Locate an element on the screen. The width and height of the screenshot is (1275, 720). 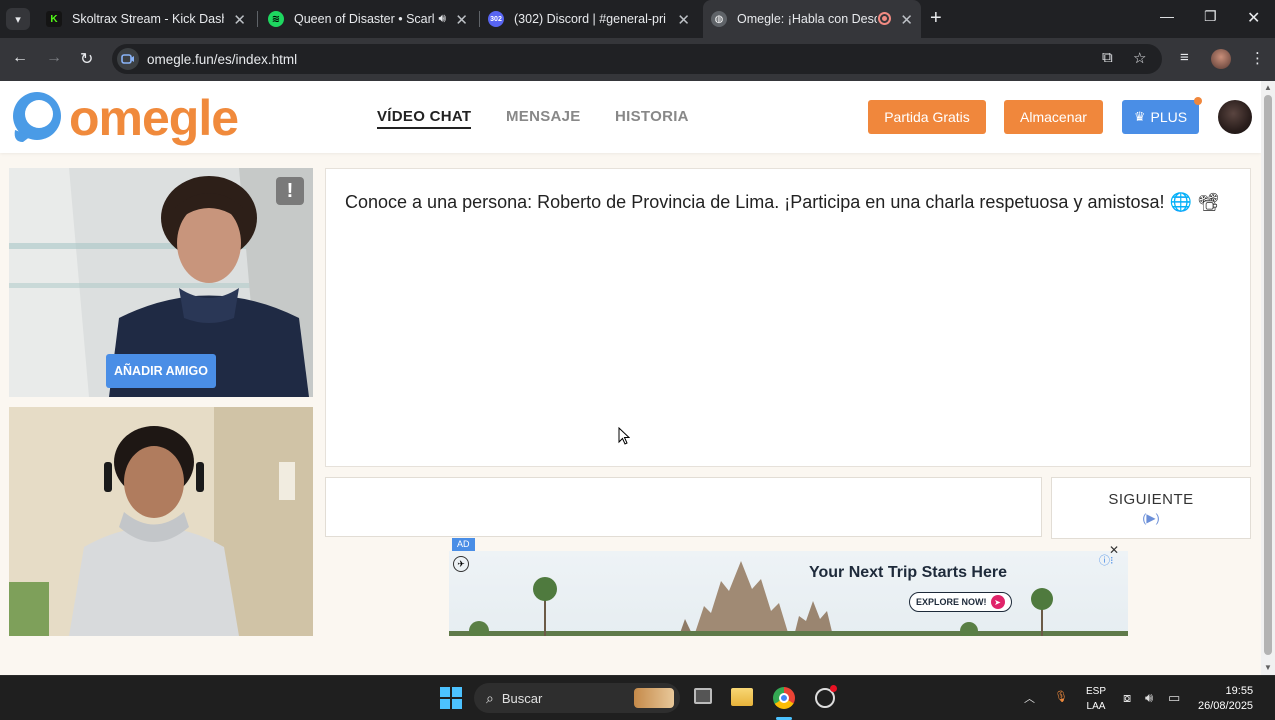
store-button: Almacenar is located at coordinates (1053, 117).